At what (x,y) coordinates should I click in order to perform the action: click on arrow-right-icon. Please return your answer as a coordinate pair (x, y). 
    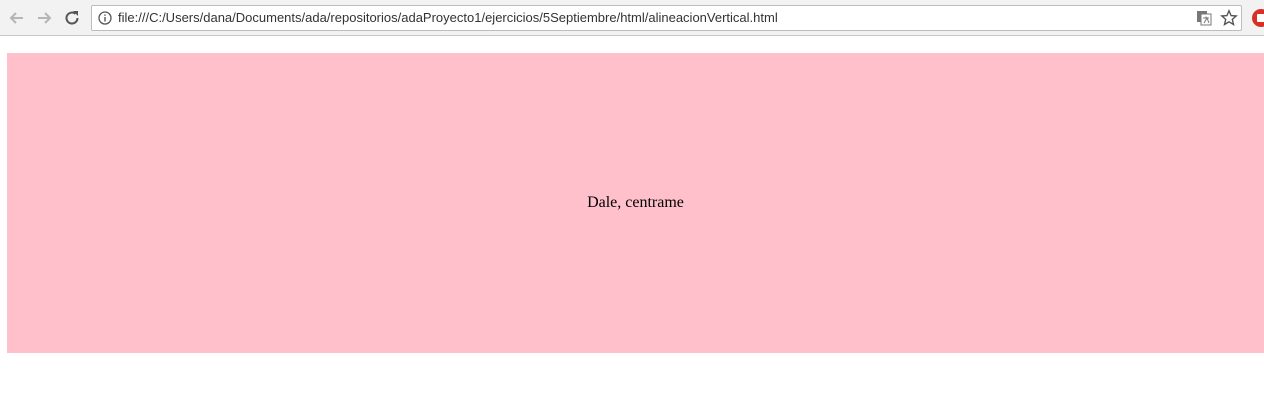
    Looking at the image, I should click on (45, 18).